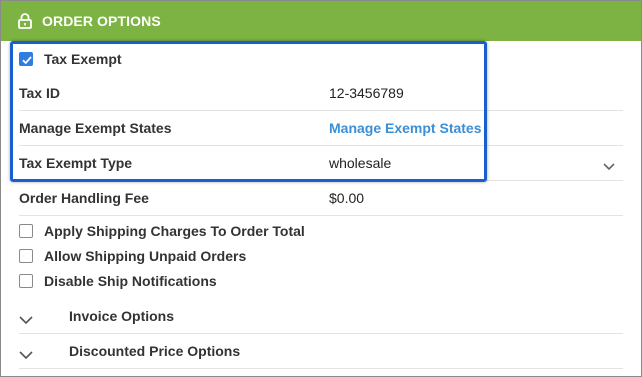 The image size is (642, 377). What do you see at coordinates (25, 21) in the screenshot?
I see `lock-icon` at bounding box center [25, 21].